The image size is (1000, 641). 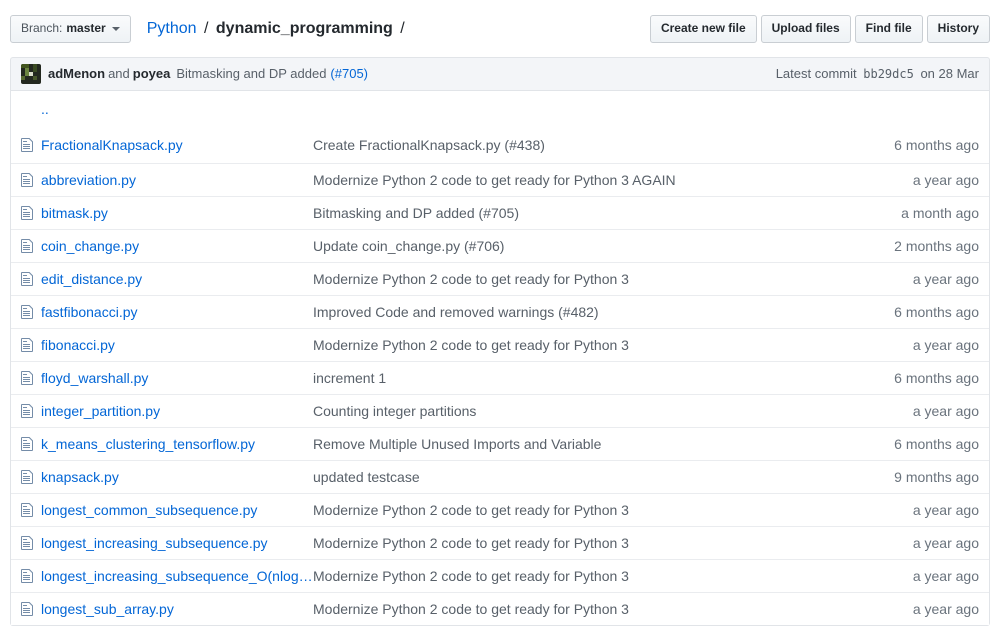 I want to click on commit-pr-link: (#705), so click(x=349, y=73).